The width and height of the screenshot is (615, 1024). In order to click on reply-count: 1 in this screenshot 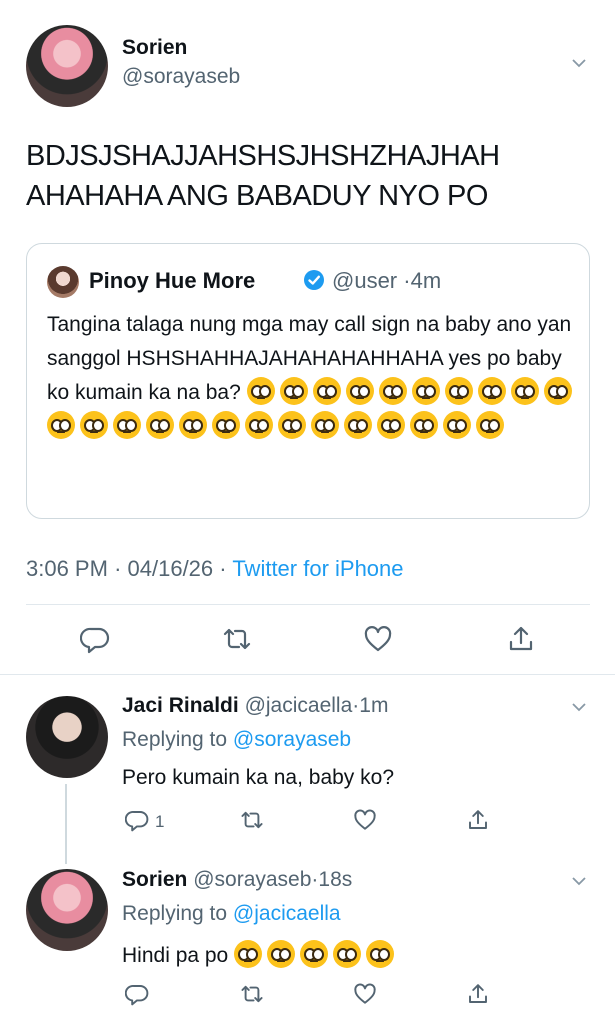, I will do `click(160, 821)`.